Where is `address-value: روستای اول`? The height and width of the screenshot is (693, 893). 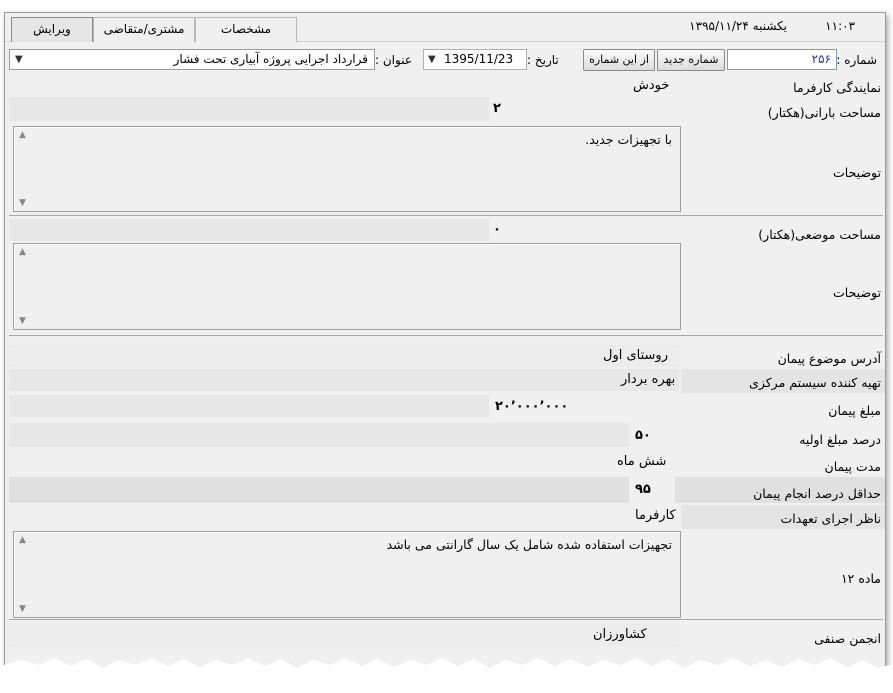 address-value: روستای اول is located at coordinates (635, 355).